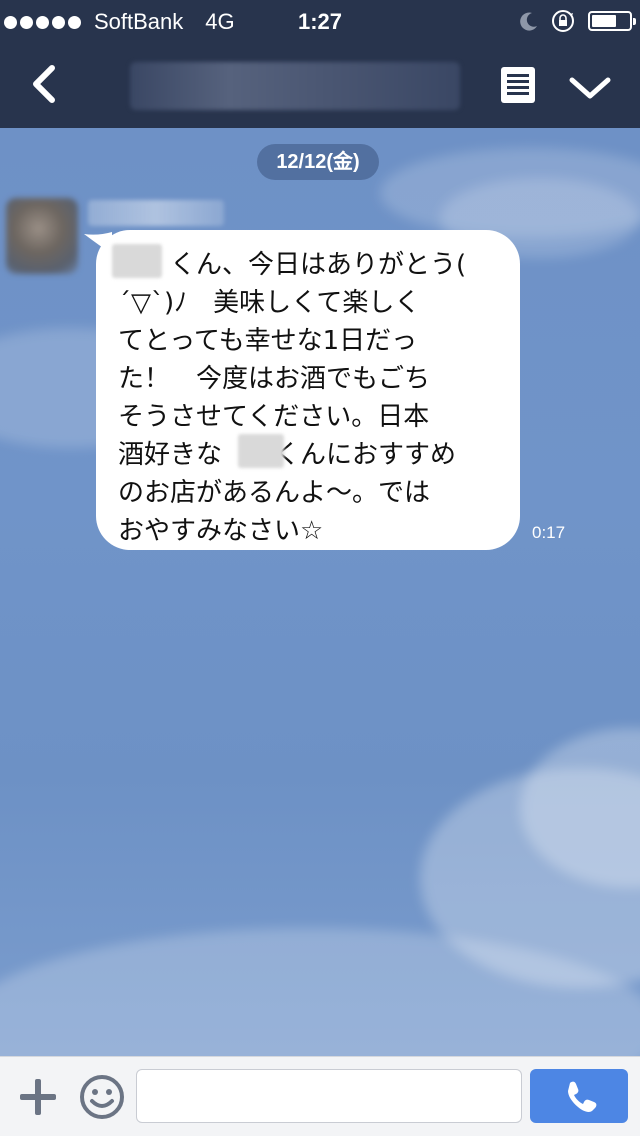  Describe the element at coordinates (274, 417) in the screenshot. I see `message-line: そうさせてください。日本` at that location.